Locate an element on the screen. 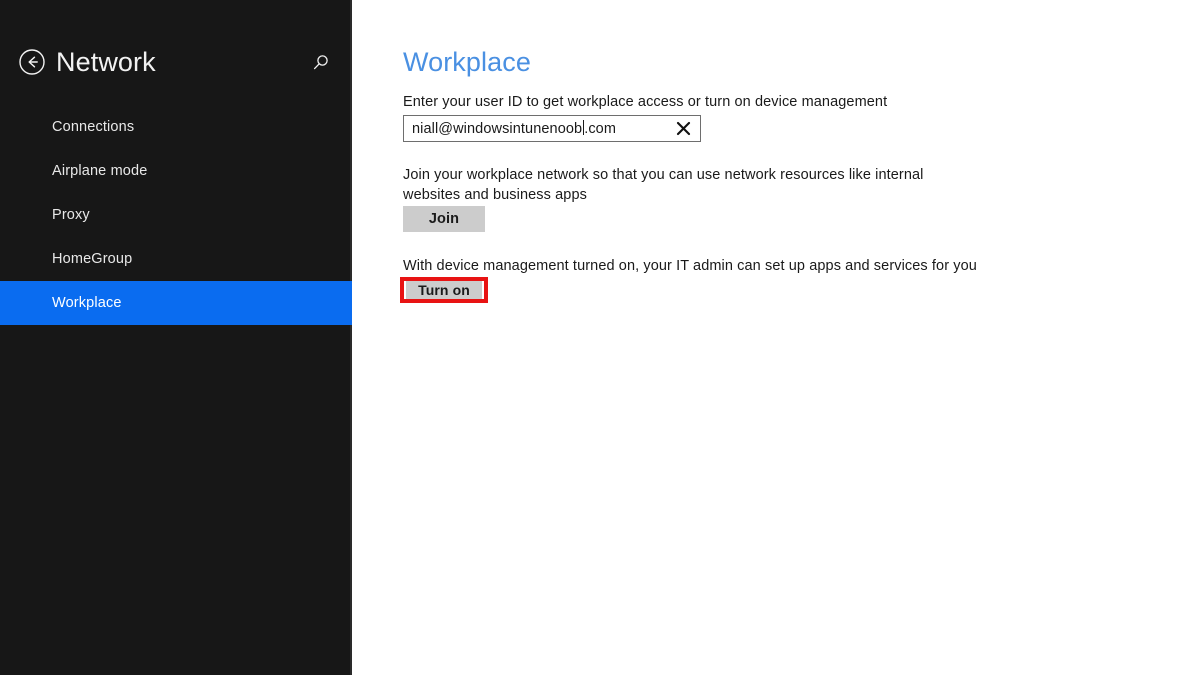 This screenshot has height=675, width=1200. turn-on-button: Turn on is located at coordinates (444, 290).